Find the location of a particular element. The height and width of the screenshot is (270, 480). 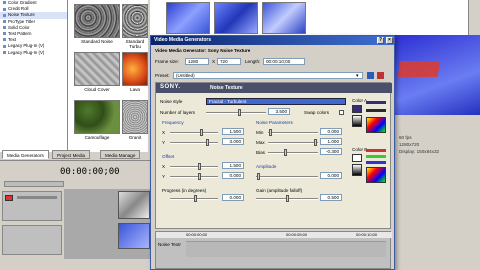

track-slider is located at coordinates (37, 197).